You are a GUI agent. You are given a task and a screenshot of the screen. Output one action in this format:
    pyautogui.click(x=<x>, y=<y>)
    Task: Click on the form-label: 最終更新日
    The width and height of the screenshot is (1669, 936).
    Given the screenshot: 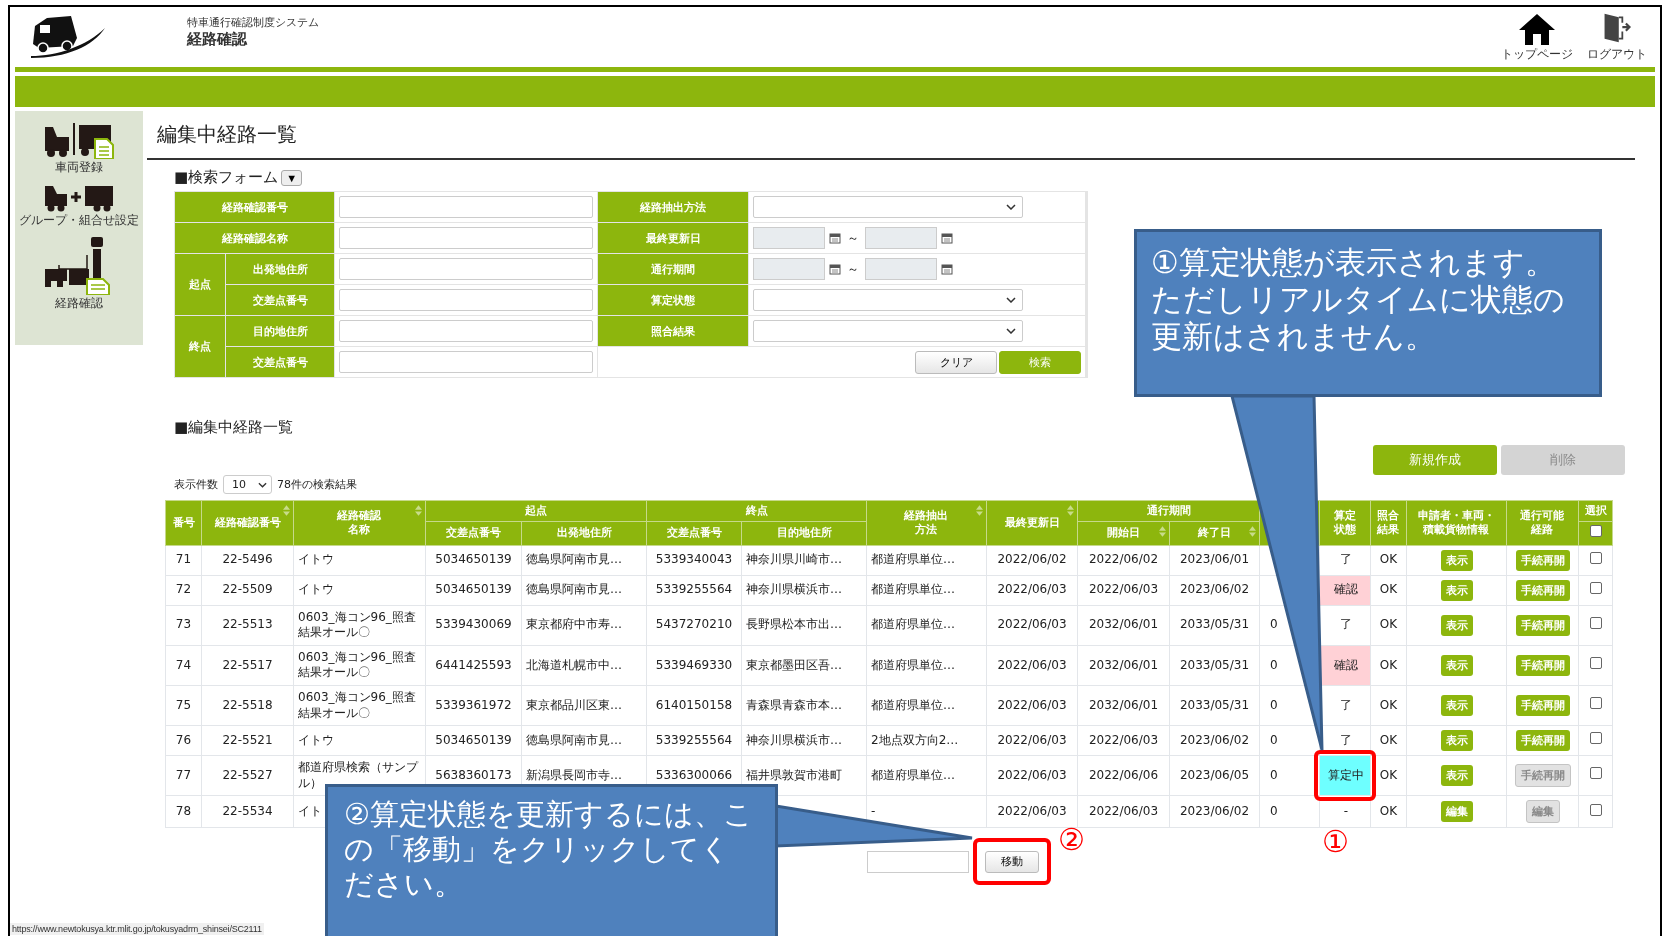 What is the action you would take?
    pyautogui.click(x=673, y=238)
    